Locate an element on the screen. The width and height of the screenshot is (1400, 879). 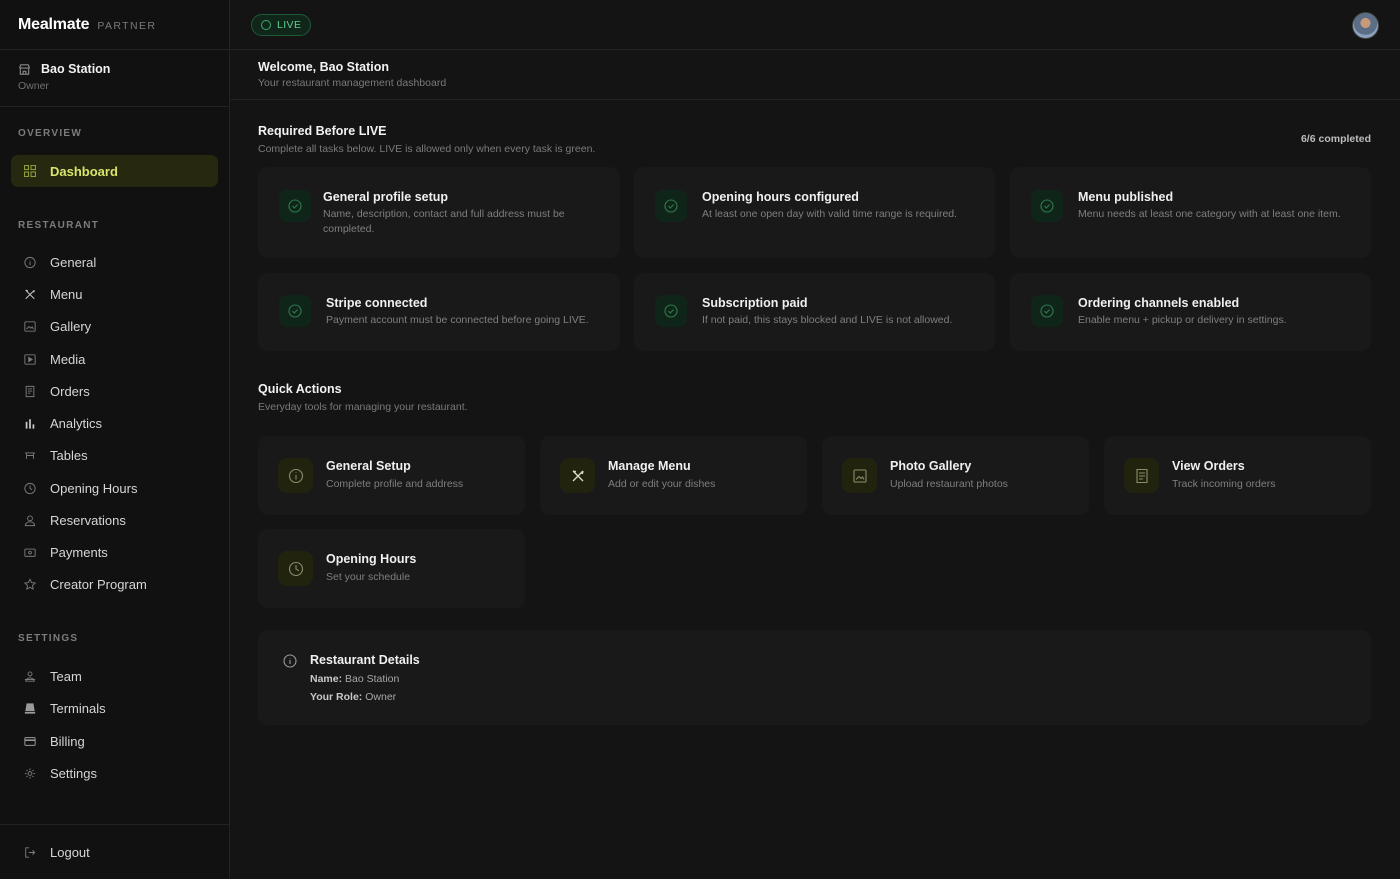
sidebar-item-label: Menu is located at coordinates (66, 294).